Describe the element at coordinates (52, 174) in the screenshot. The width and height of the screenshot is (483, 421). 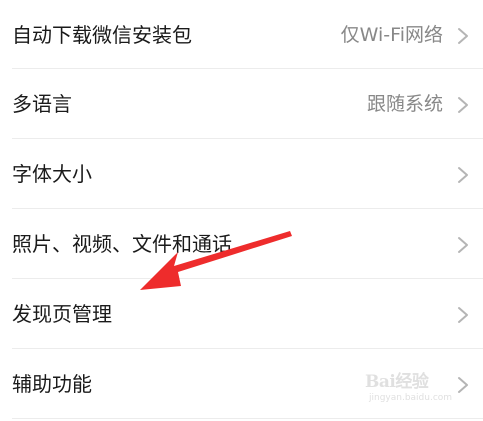
I see `settings-item-label: 字体大小` at that location.